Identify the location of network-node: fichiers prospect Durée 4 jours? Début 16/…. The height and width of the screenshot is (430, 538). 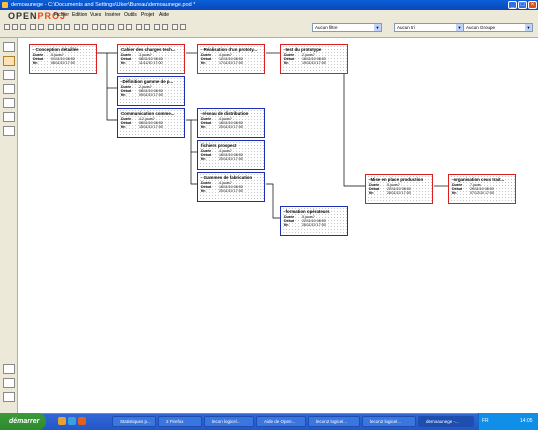
(231, 155).